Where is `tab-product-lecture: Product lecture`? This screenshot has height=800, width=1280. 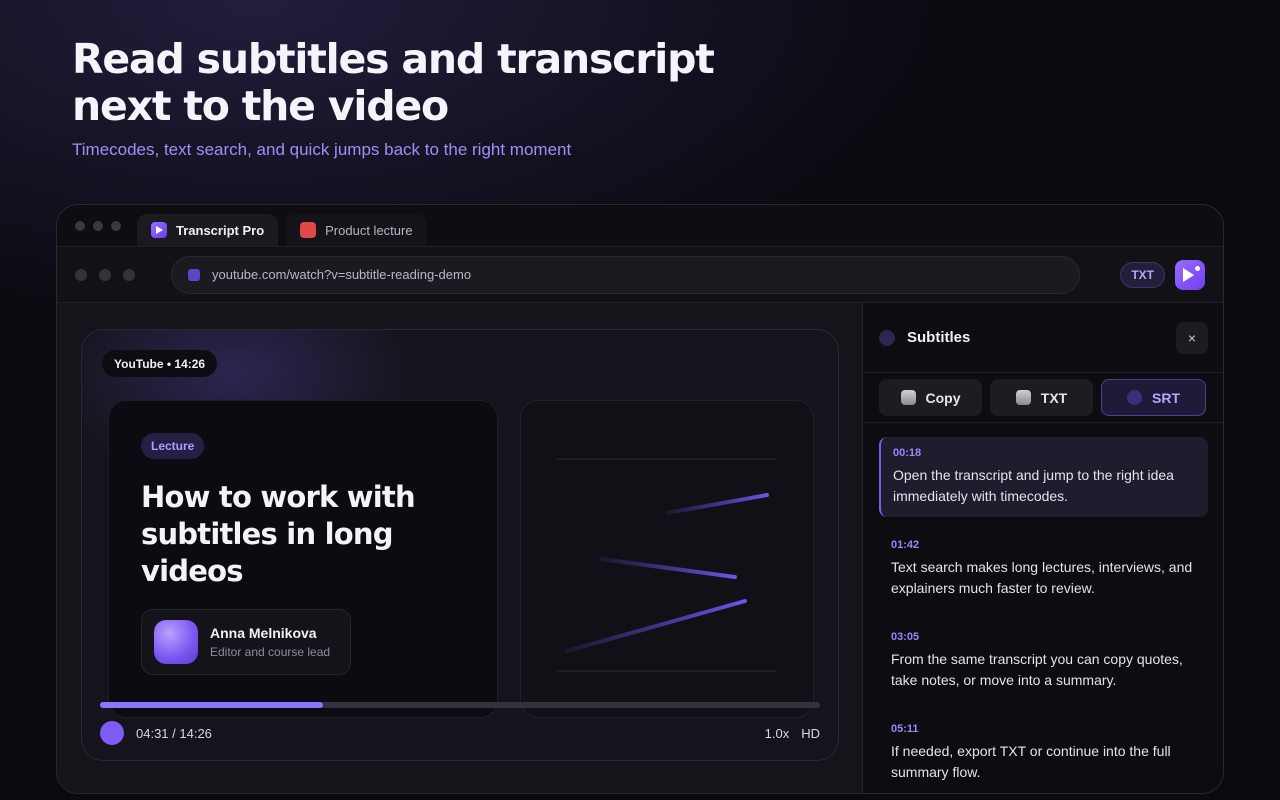 tab-product-lecture: Product lecture is located at coordinates (356, 230).